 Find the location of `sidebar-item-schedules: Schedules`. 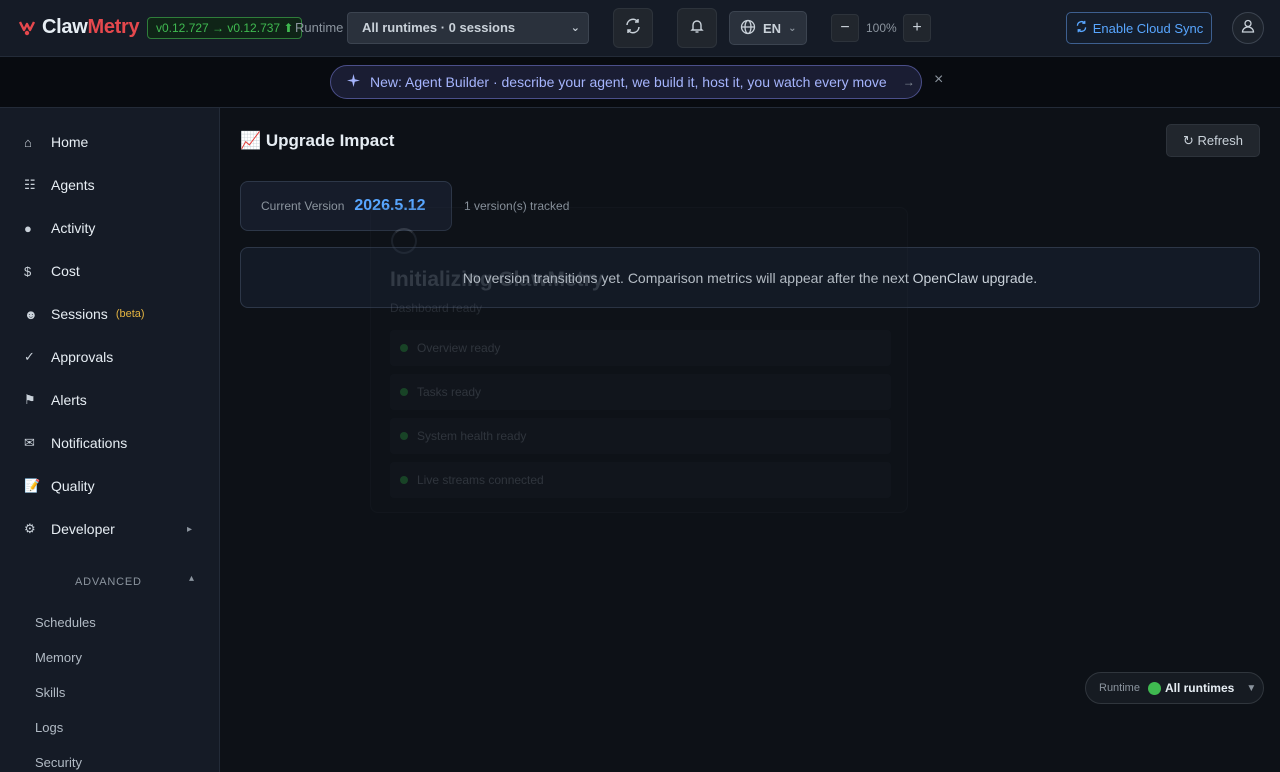

sidebar-item-schedules: Schedules is located at coordinates (65, 622).